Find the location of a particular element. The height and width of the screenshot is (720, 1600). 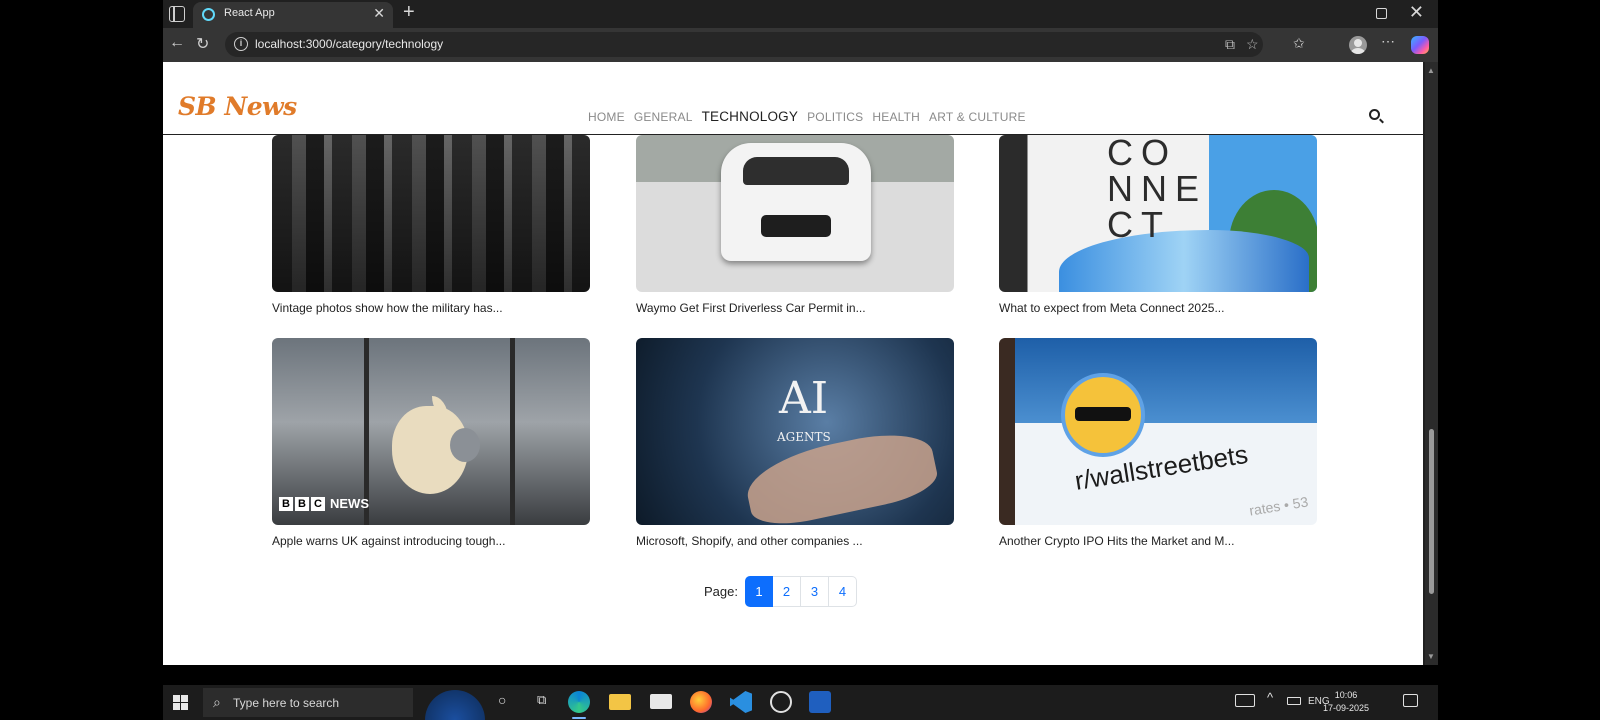

wsb-mascot-graphic is located at coordinates (1103, 415).